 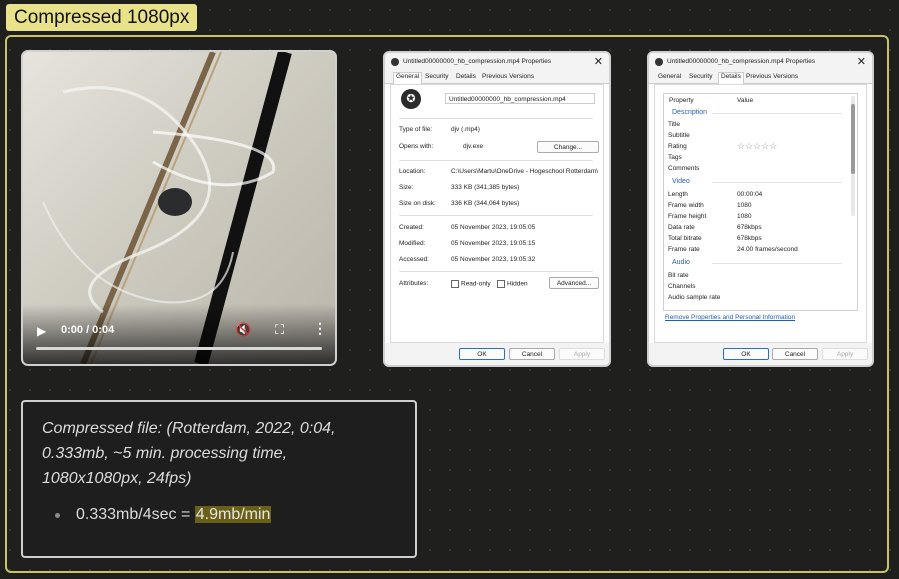 What do you see at coordinates (520, 98) in the screenshot?
I see `filename-field: Untitled00000000_hb_compression.mp4` at bounding box center [520, 98].